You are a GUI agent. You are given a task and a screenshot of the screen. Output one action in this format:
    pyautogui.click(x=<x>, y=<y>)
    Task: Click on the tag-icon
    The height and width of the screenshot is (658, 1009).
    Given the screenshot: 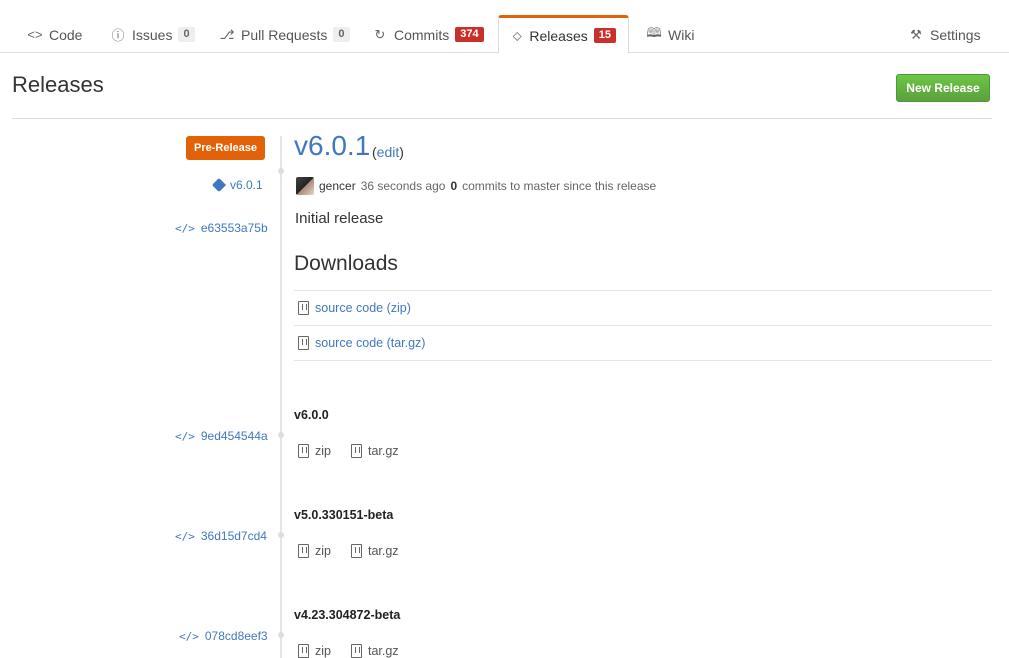 What is the action you would take?
    pyautogui.click(x=219, y=185)
    